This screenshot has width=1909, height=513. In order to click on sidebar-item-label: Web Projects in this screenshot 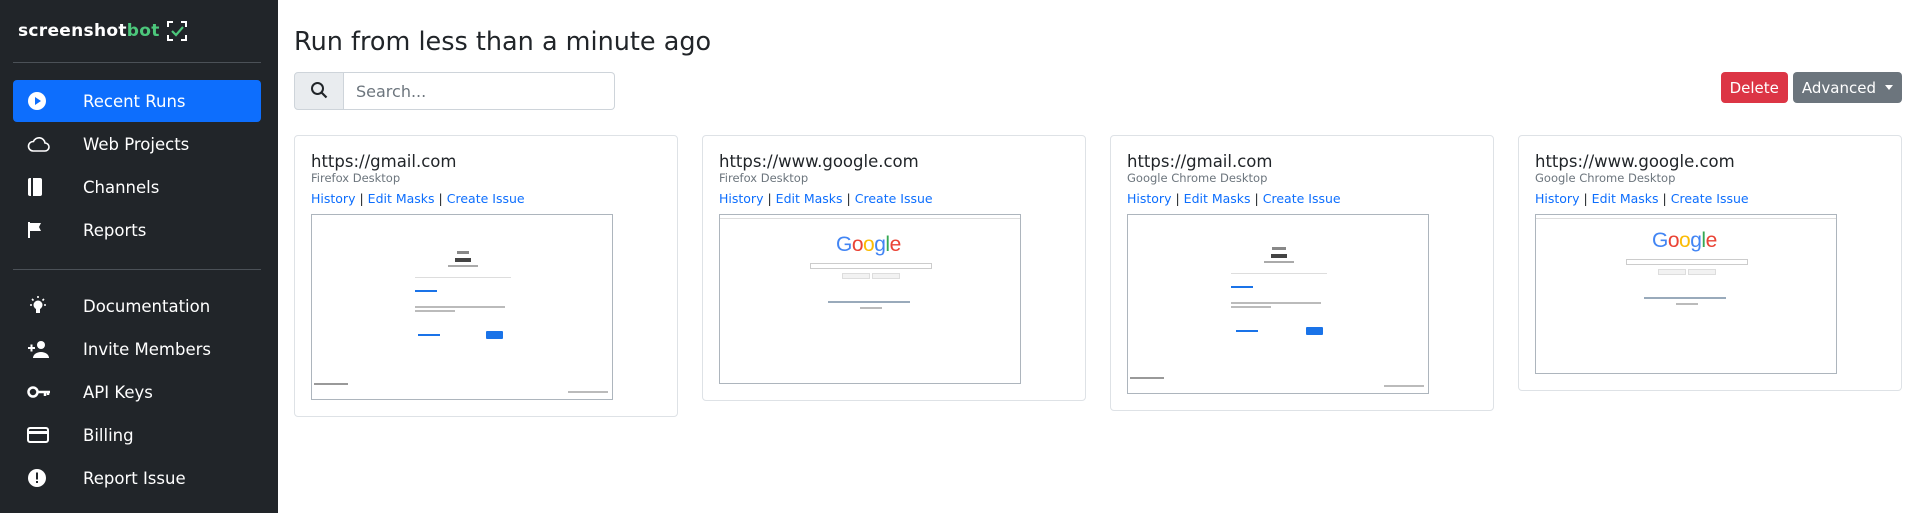, I will do `click(136, 144)`.